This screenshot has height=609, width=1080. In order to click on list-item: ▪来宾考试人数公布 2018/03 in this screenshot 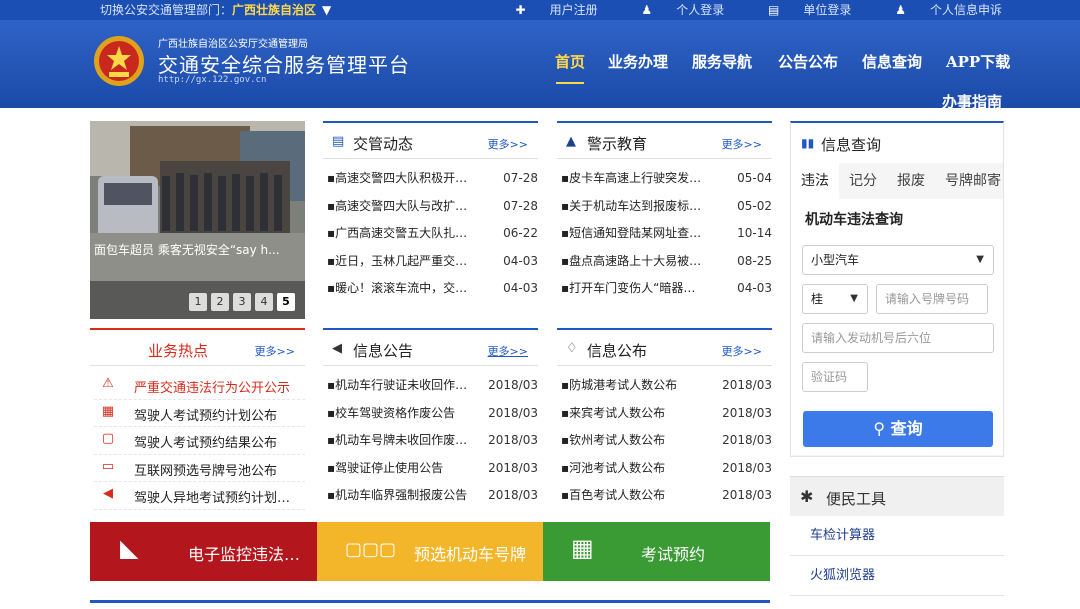, I will do `click(666, 414)`.